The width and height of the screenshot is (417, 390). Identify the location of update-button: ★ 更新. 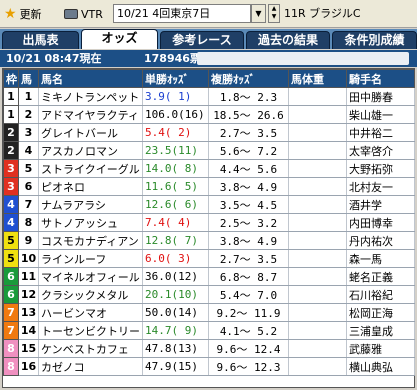
(23, 14).